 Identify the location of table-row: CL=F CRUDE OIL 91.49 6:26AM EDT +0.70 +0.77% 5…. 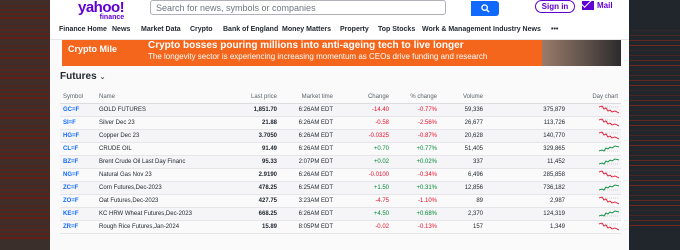
(340, 149).